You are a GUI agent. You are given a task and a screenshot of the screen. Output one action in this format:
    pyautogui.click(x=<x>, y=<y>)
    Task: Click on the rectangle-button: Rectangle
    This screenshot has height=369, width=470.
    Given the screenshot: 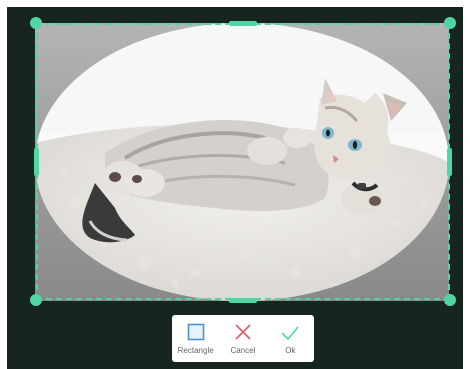 What is the action you would take?
    pyautogui.click(x=196, y=338)
    